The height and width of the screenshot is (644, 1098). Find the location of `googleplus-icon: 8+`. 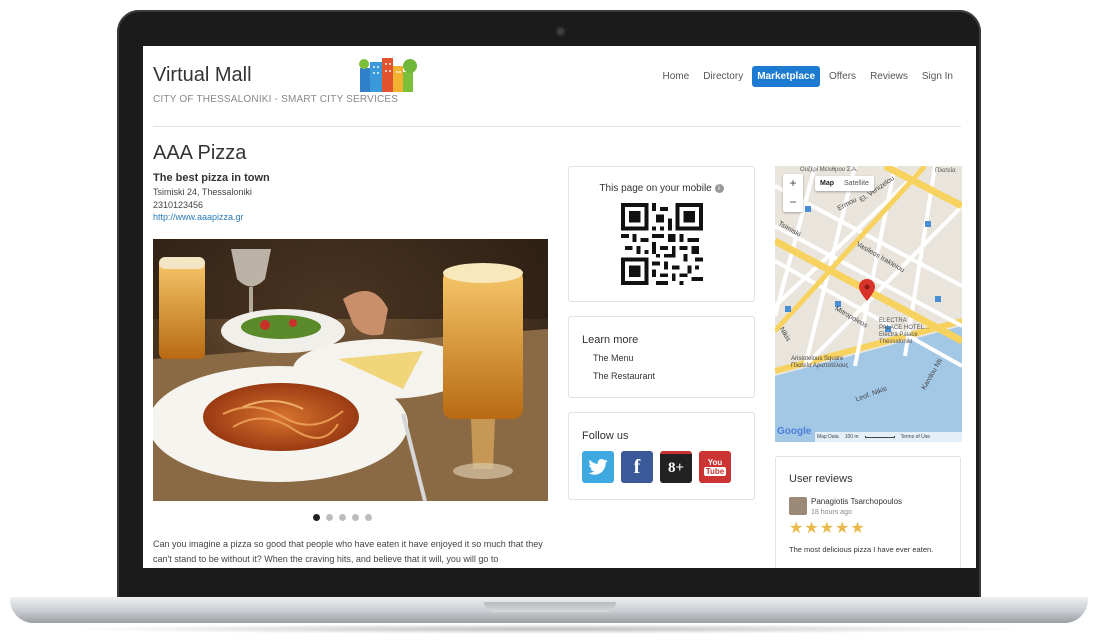

googleplus-icon: 8+ is located at coordinates (676, 467).